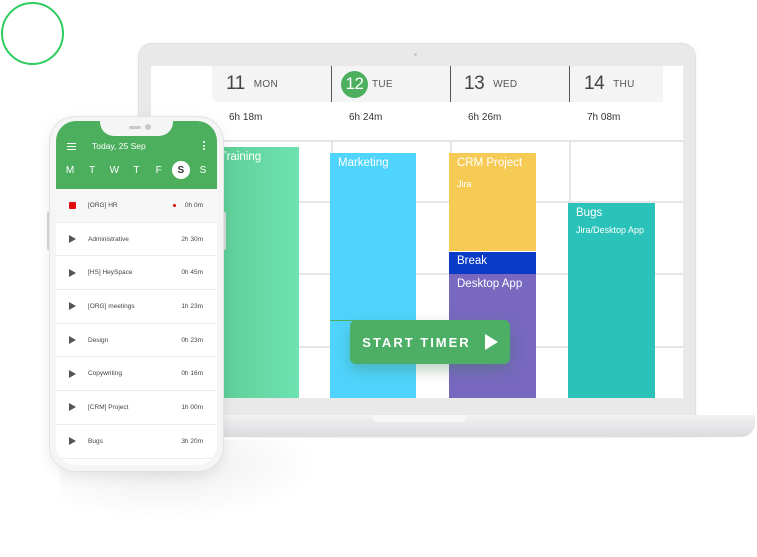 This screenshot has width=757, height=557. I want to click on task-name: [ORG] meetings, so click(111, 306).